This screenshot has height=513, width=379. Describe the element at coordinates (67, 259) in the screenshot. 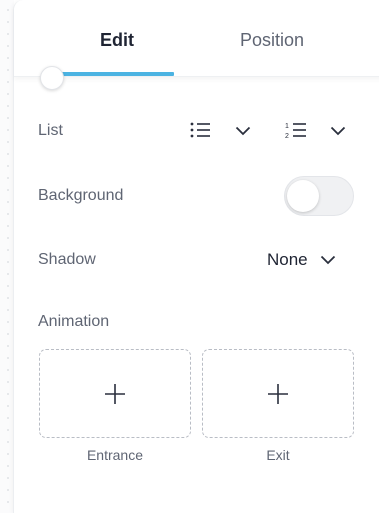

I see `shadow-label: Shadow` at that location.